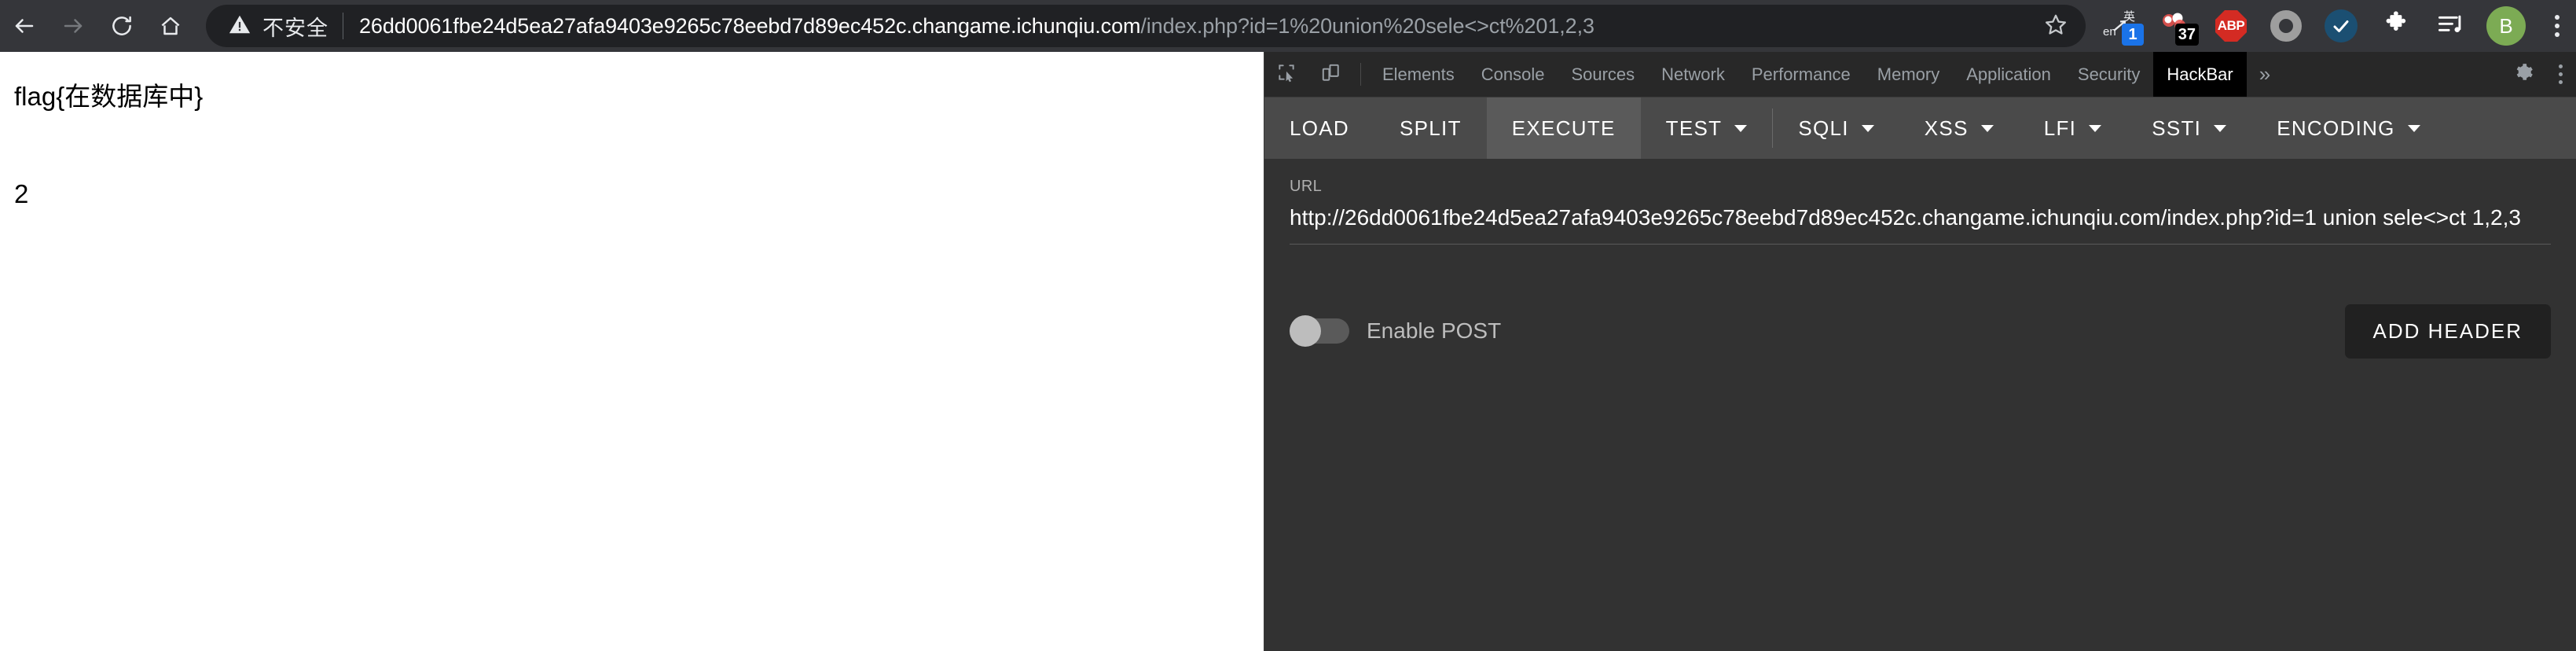  What do you see at coordinates (2108, 75) in the screenshot?
I see `tab-security: Security` at bounding box center [2108, 75].